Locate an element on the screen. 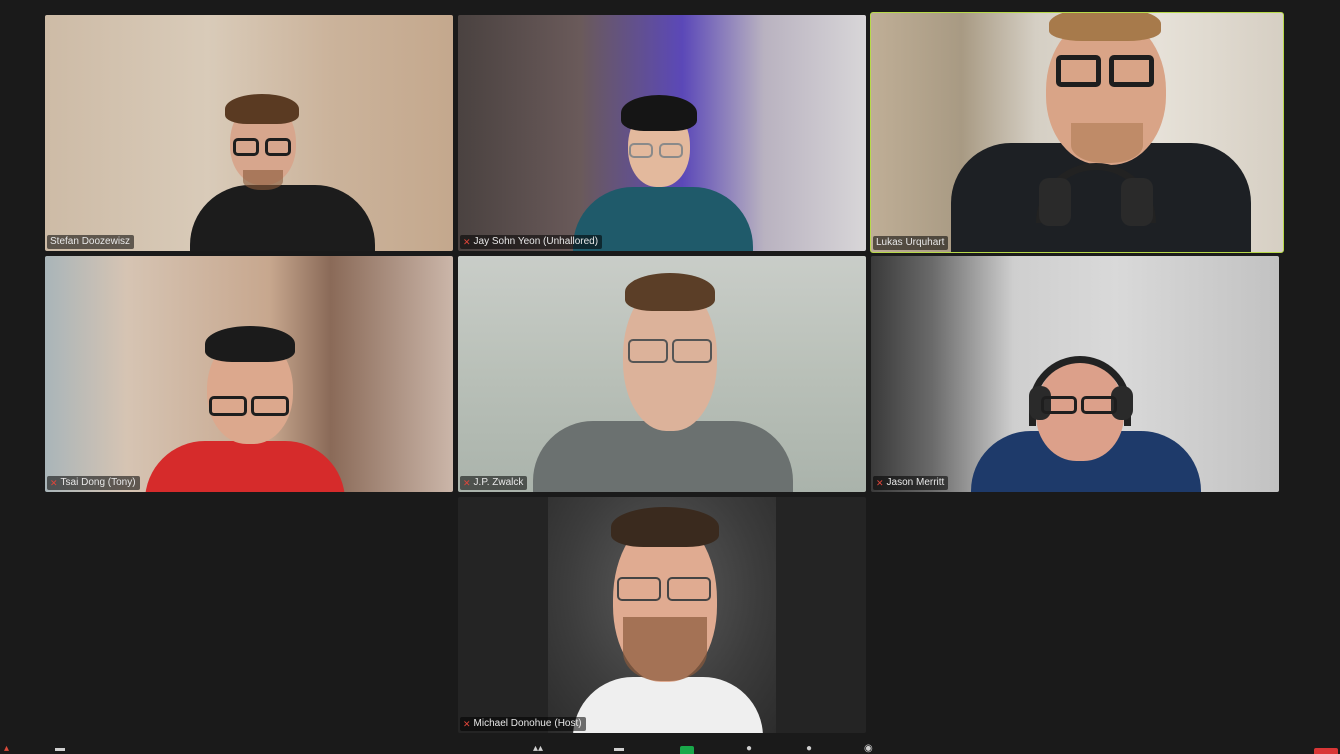 The image size is (1340, 754). participants-icon: ▴▴ is located at coordinates (538, 749).